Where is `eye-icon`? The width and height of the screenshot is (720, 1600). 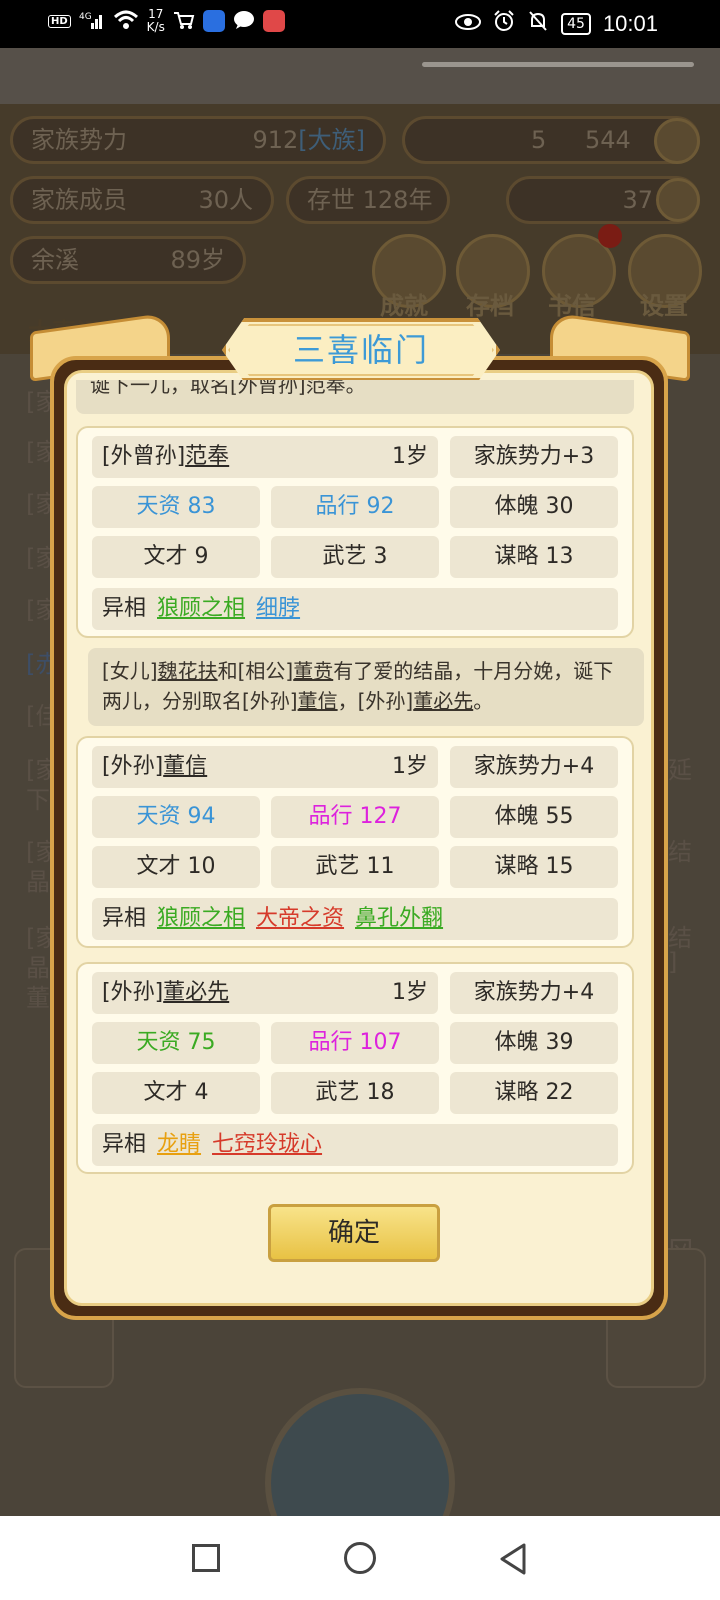 eye-icon is located at coordinates (468, 24).